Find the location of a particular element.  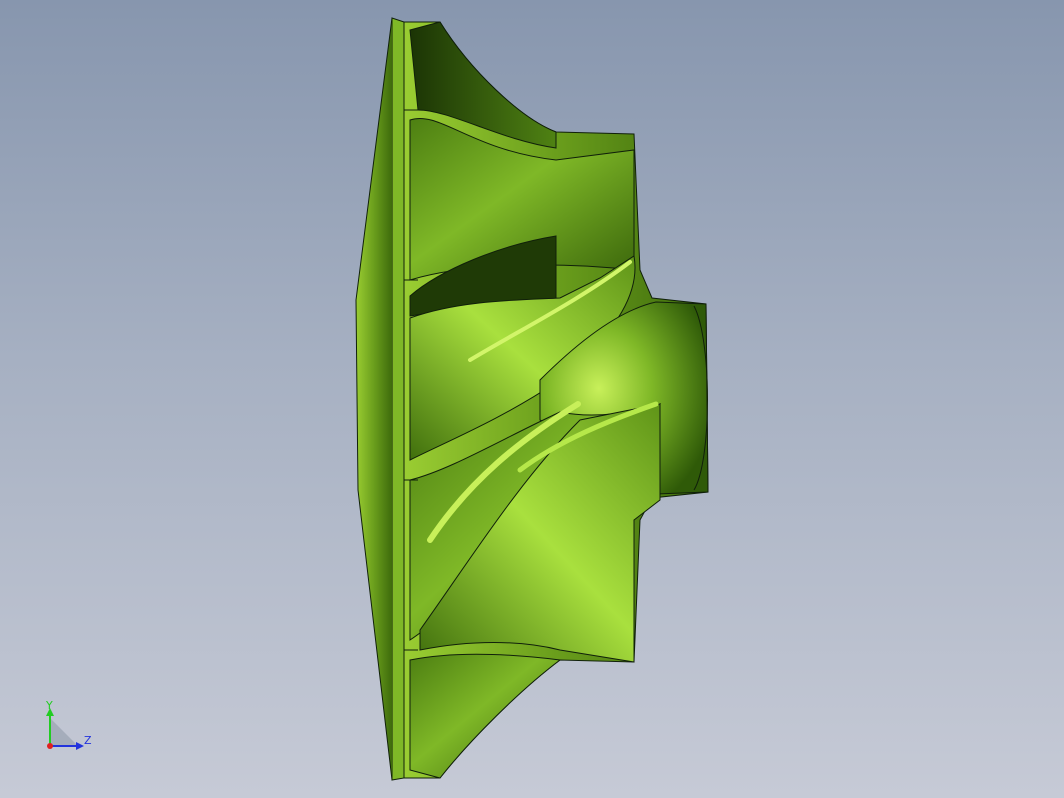

y-axis-label: Y is located at coordinates (49, 705).